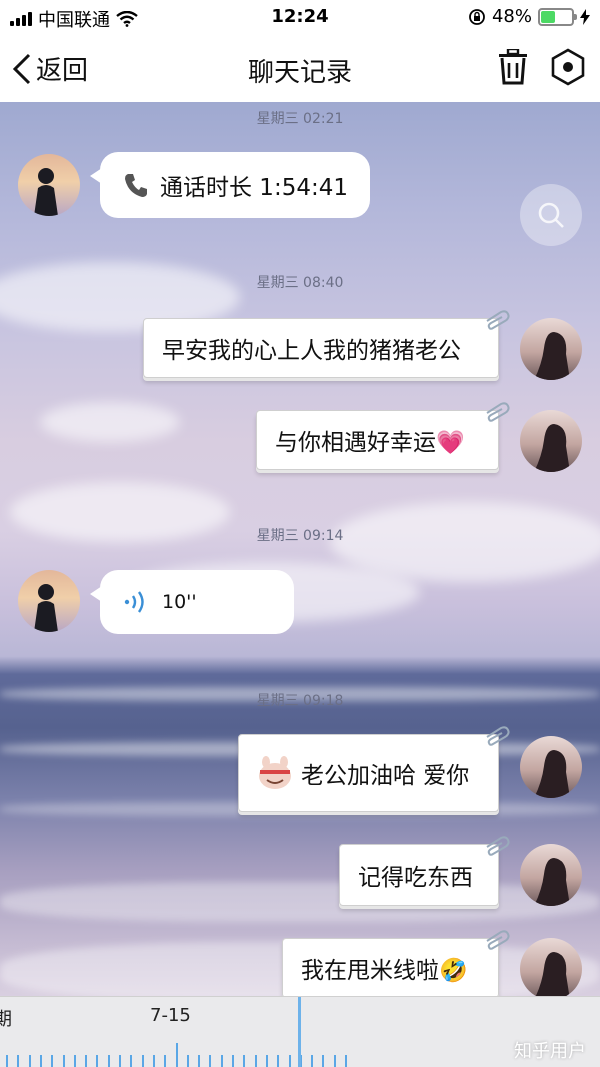  What do you see at coordinates (542, 67) in the screenshot?
I see `nav-actions` at bounding box center [542, 67].